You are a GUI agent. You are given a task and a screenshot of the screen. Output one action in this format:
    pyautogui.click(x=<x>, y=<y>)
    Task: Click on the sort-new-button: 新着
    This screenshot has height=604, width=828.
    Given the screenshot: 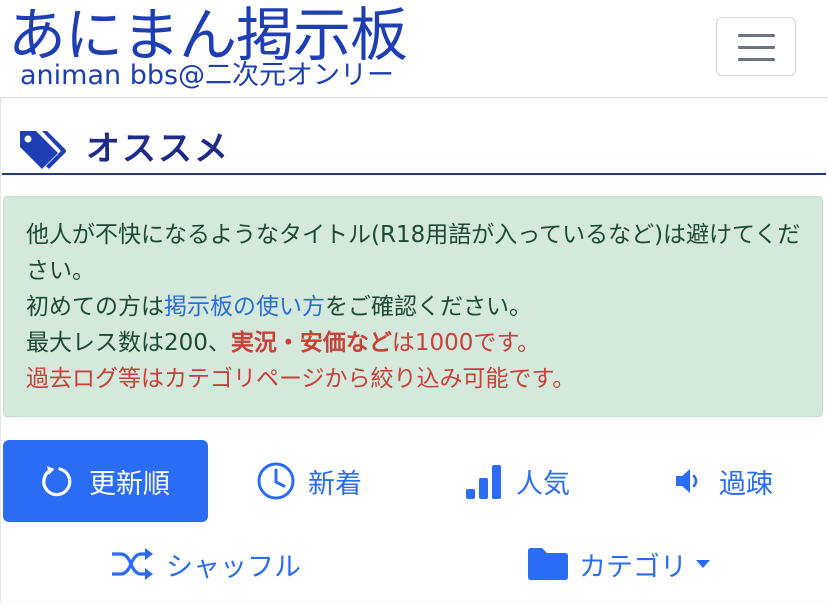 What is the action you would take?
    pyautogui.click(x=325, y=481)
    